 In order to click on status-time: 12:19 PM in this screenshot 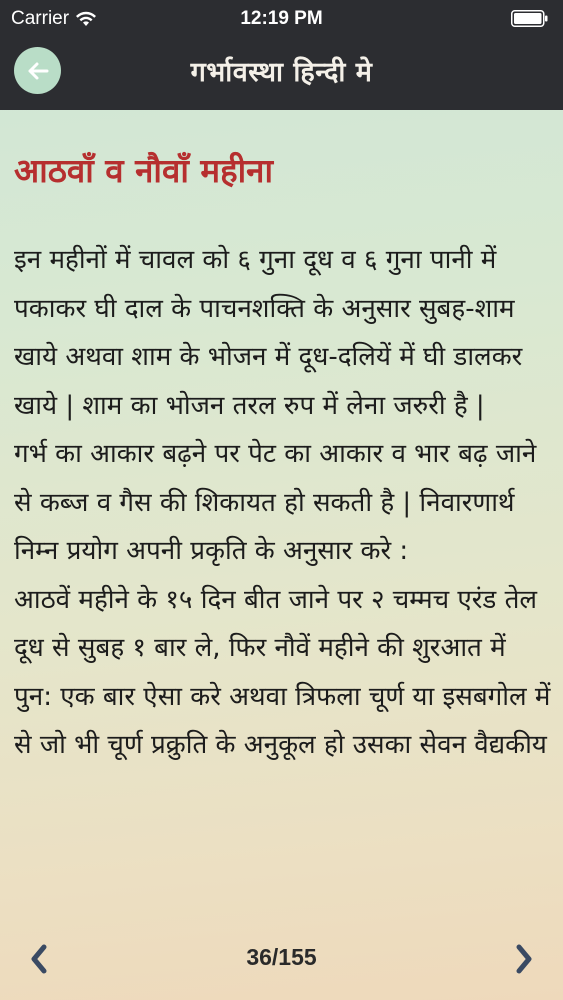, I will do `click(281, 18)`.